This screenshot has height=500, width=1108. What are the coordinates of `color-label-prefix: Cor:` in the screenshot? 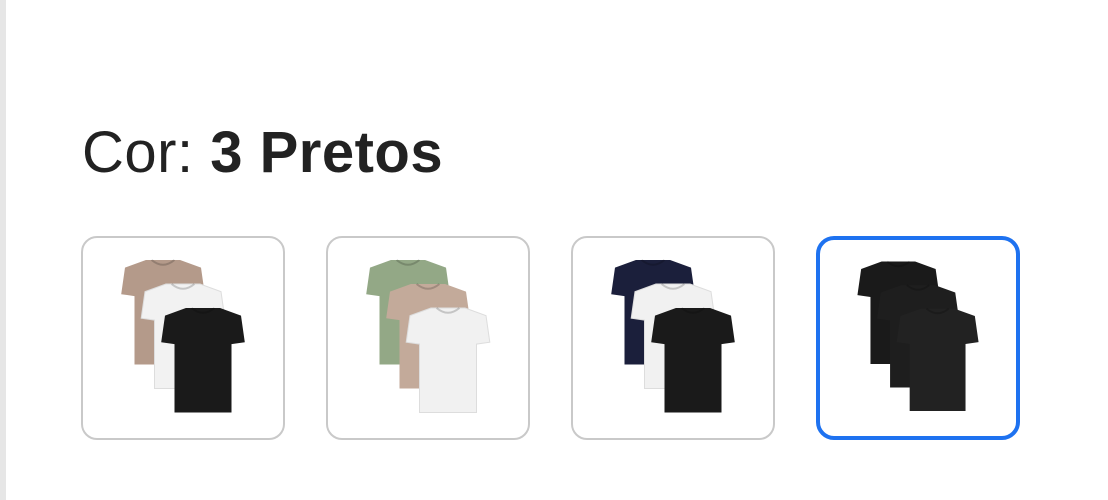 It's located at (138, 152).